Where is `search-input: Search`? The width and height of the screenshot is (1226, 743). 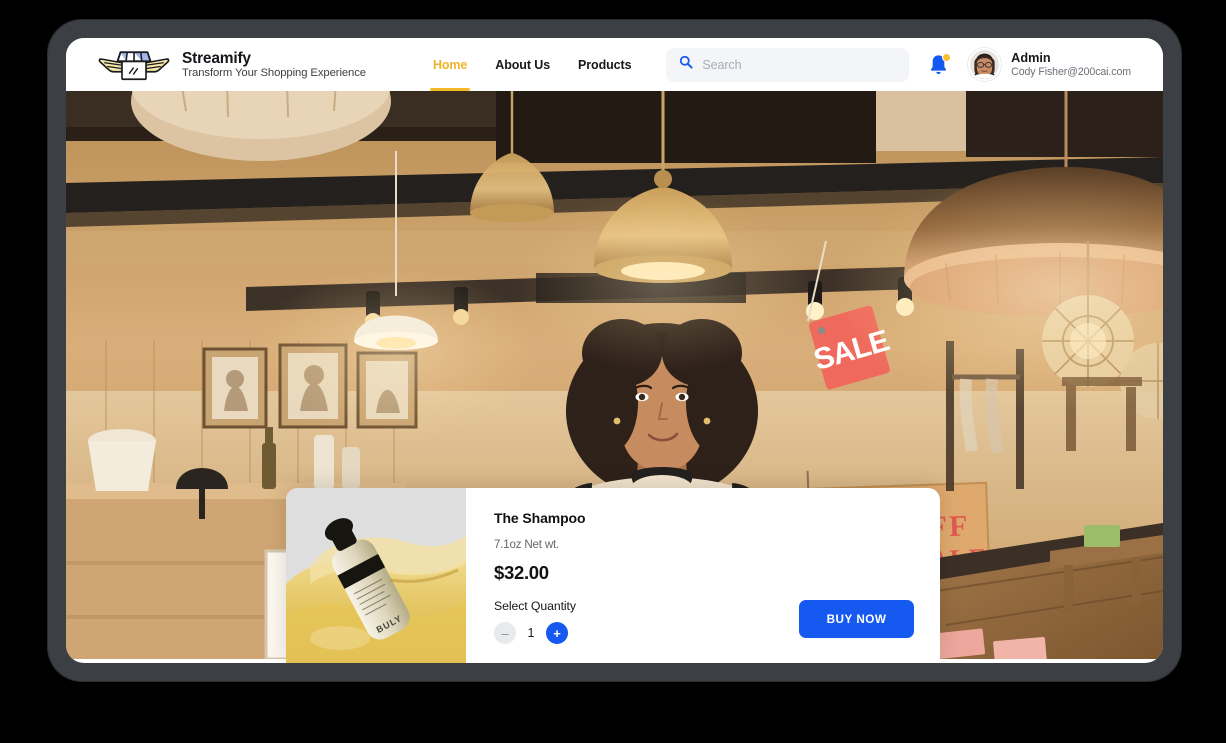
search-input: Search is located at coordinates (721, 65).